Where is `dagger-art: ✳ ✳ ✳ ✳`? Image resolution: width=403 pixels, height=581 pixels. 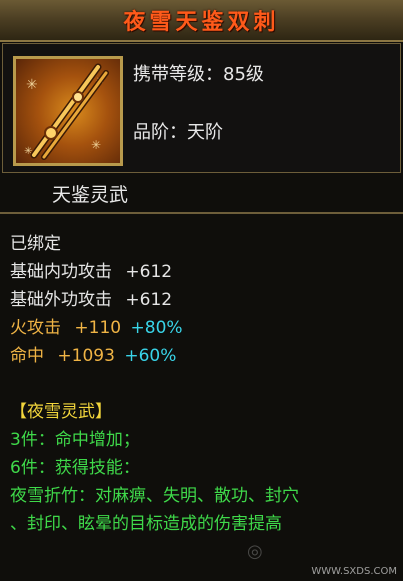
dagger-art: ✳ ✳ ✳ ✳ is located at coordinates (66, 111).